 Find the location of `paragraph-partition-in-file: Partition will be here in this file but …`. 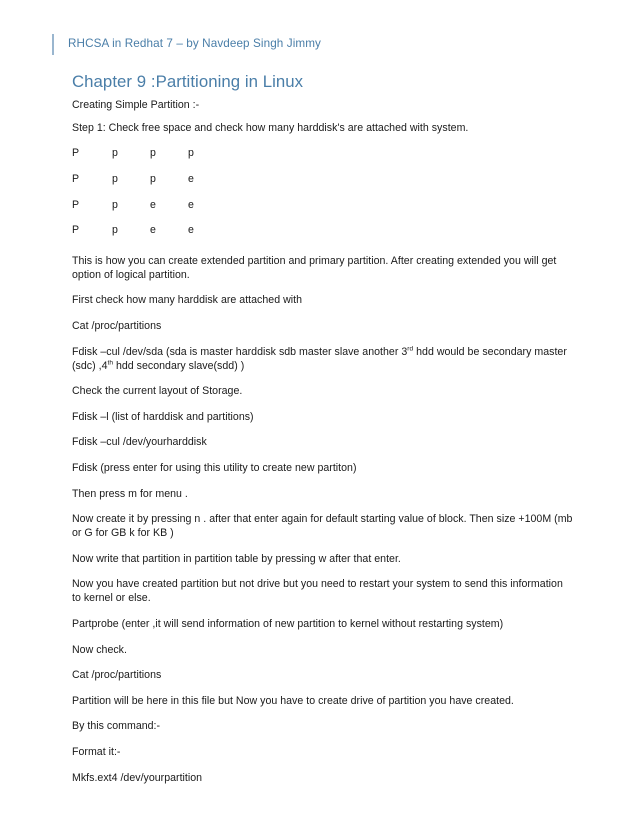

paragraph-partition-in-file: Partition will be here in this file but … is located at coordinates (293, 700).